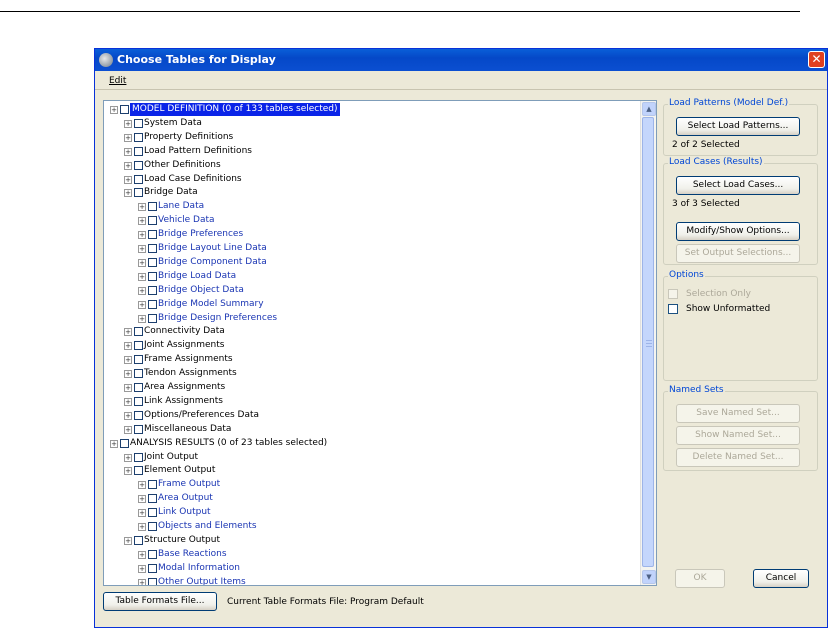  What do you see at coordinates (182, 539) in the screenshot?
I see `tree-label: Structure Output` at bounding box center [182, 539].